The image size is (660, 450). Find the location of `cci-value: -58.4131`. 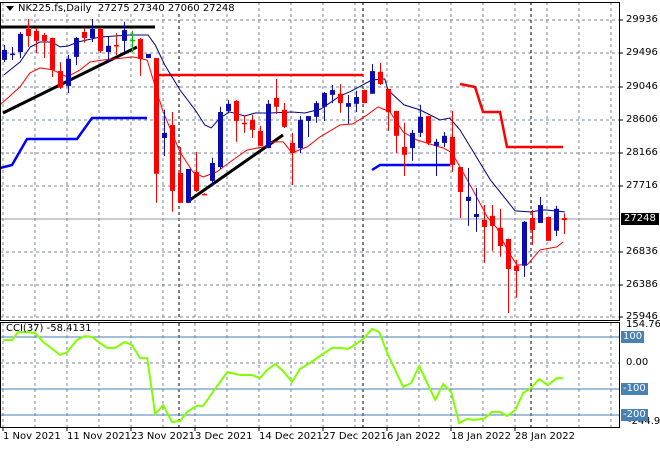

cci-value: -58.4131 is located at coordinates (69, 328).